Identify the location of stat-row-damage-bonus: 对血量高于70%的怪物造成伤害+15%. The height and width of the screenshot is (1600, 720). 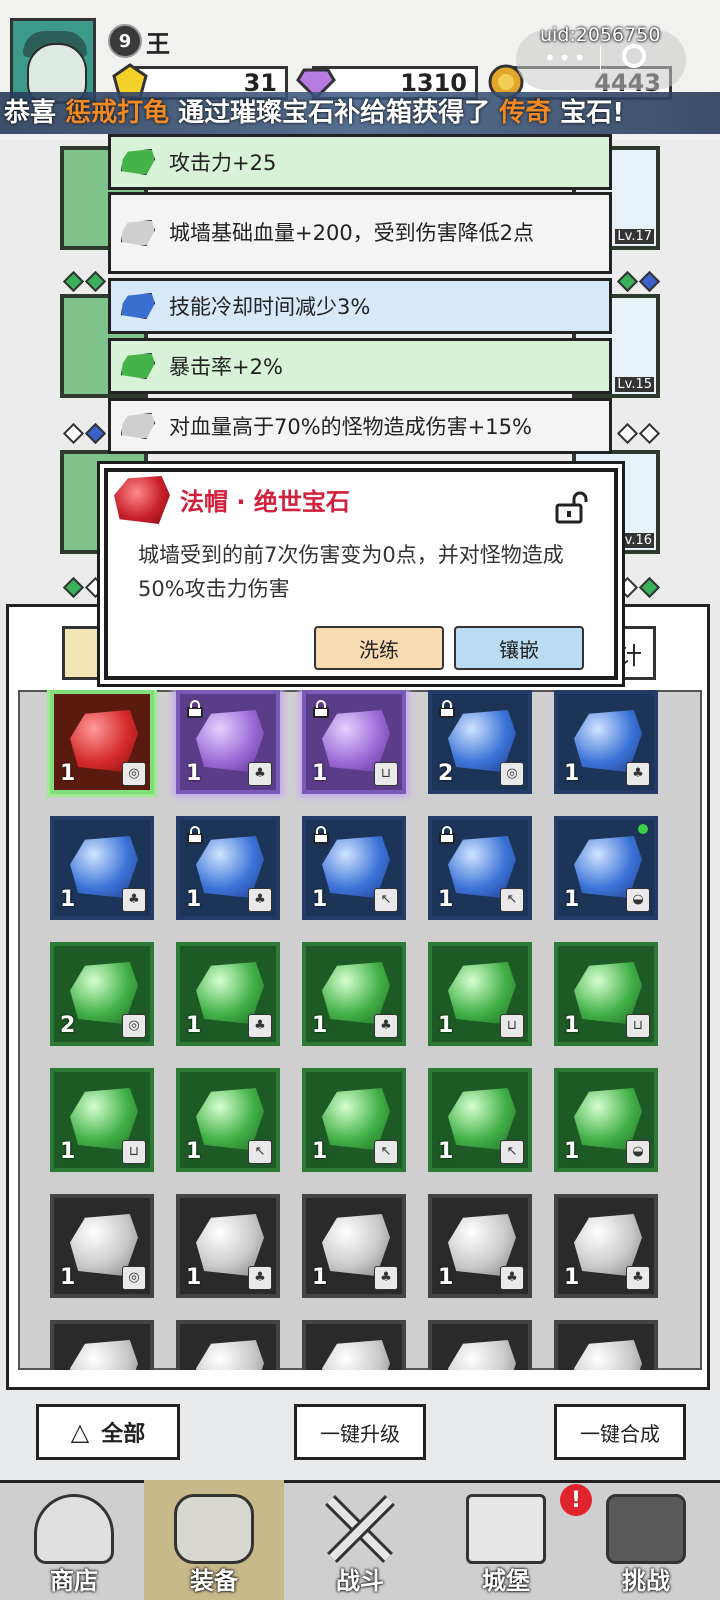
(360, 426).